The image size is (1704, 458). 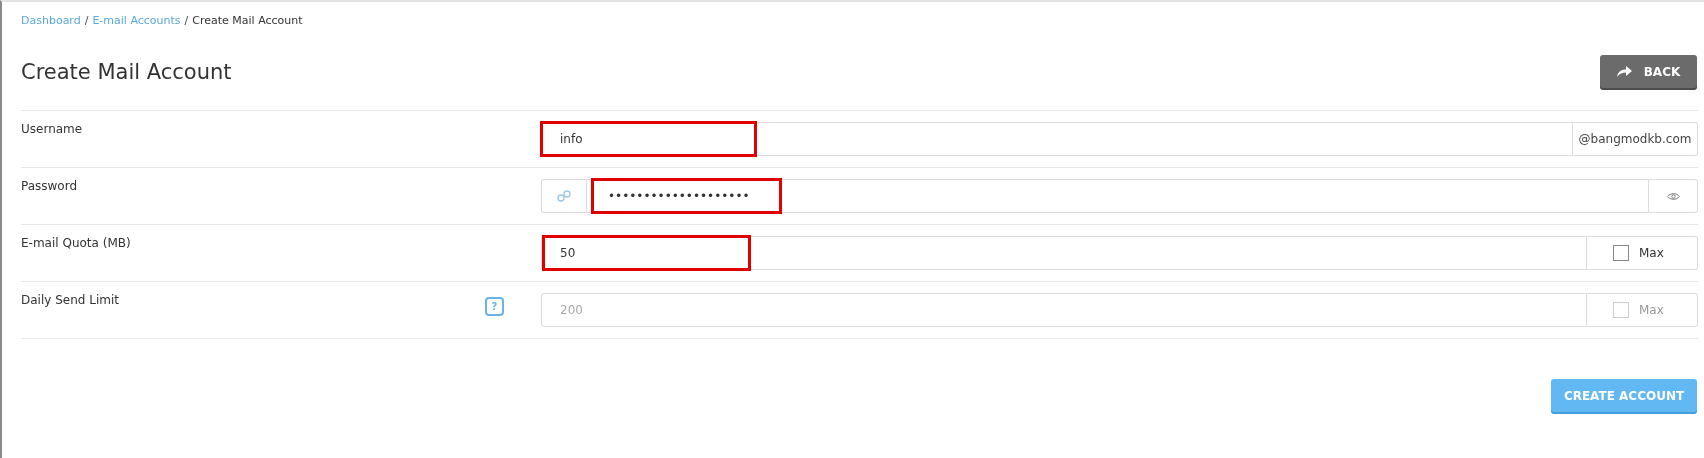 I want to click on key-icon, so click(x=563, y=196).